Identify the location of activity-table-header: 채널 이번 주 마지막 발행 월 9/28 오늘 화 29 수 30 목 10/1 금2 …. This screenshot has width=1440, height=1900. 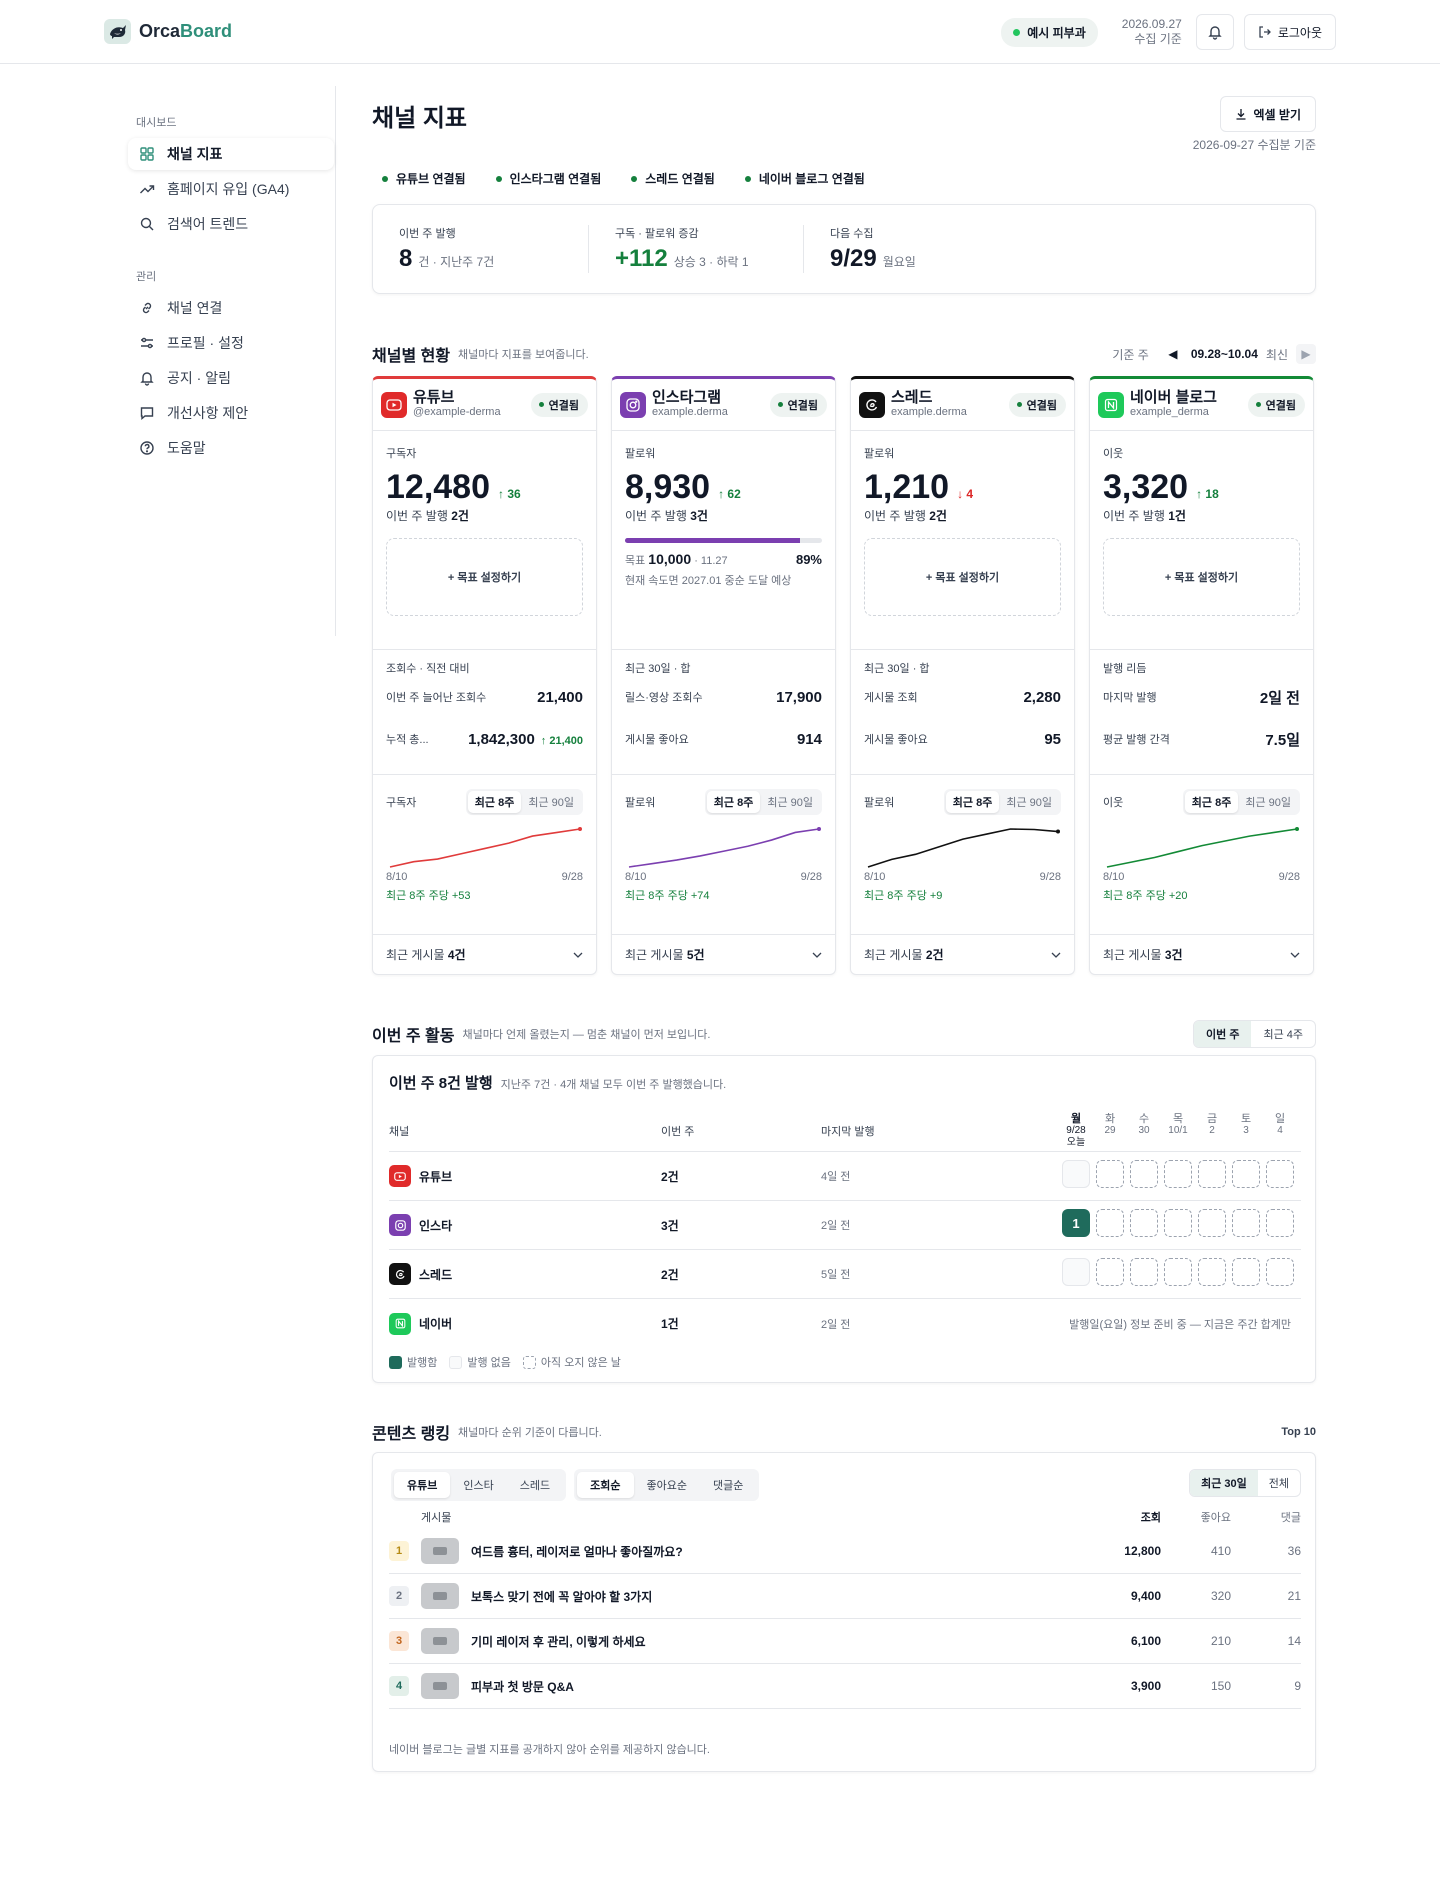
(845, 1131).